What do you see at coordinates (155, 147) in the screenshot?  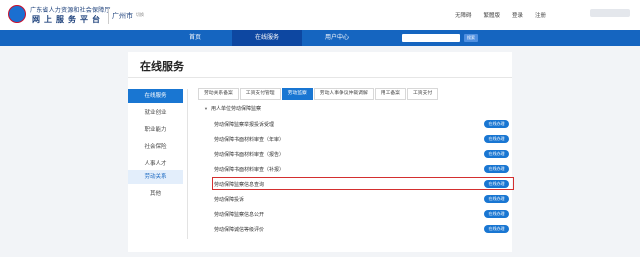 I see `sidebar-item-social-insurance: 社会保险` at bounding box center [155, 147].